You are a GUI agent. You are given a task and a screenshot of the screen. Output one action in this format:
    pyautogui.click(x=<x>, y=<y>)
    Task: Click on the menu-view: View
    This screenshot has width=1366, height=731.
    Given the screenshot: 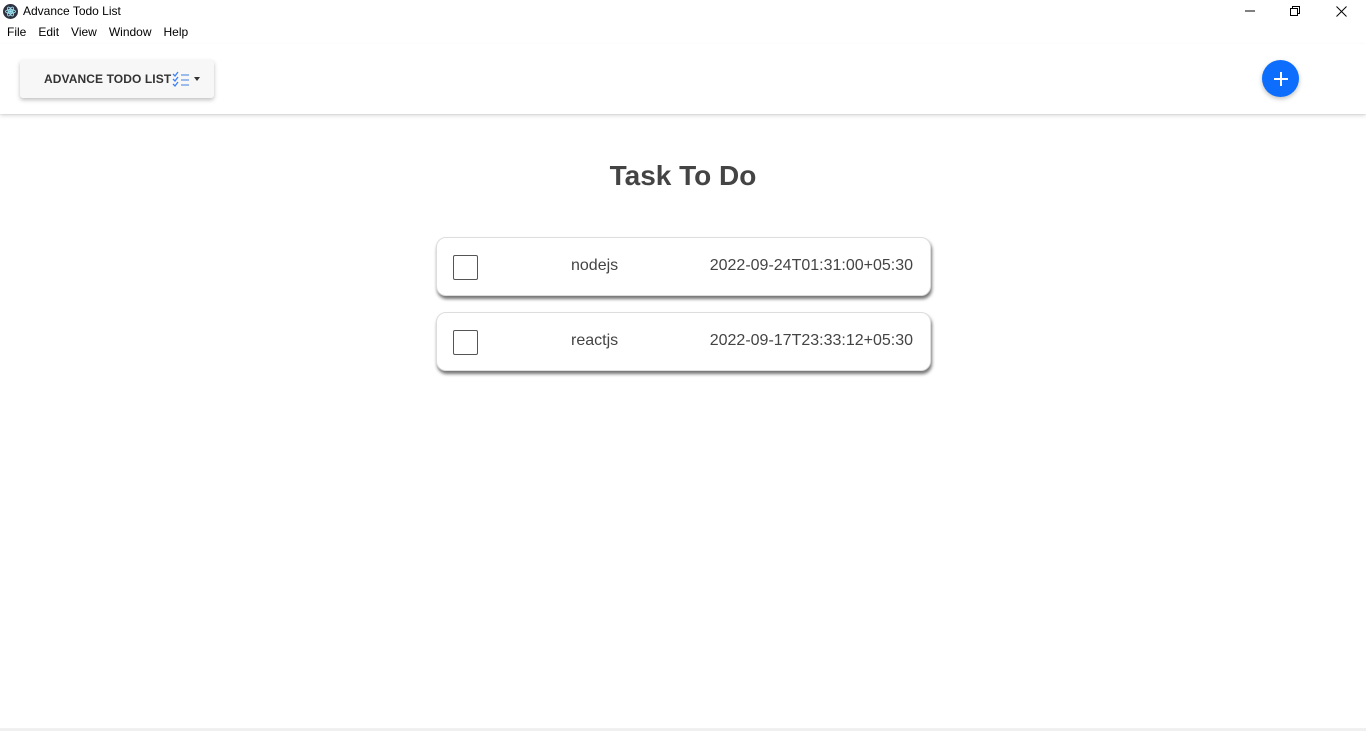 What is the action you would take?
    pyautogui.click(x=84, y=33)
    